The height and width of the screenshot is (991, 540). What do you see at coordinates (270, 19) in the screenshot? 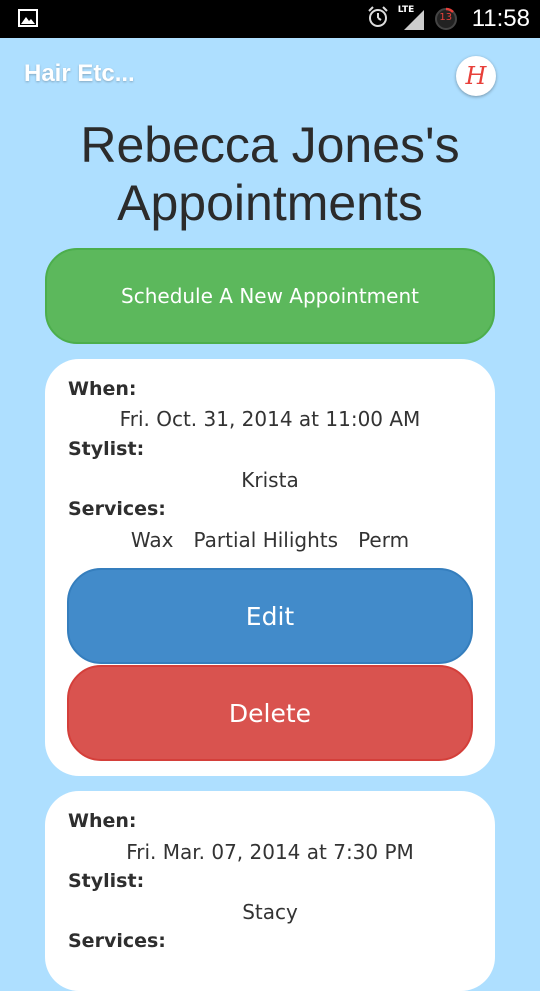
I see `status-bar: LTE 13 11:58` at bounding box center [270, 19].